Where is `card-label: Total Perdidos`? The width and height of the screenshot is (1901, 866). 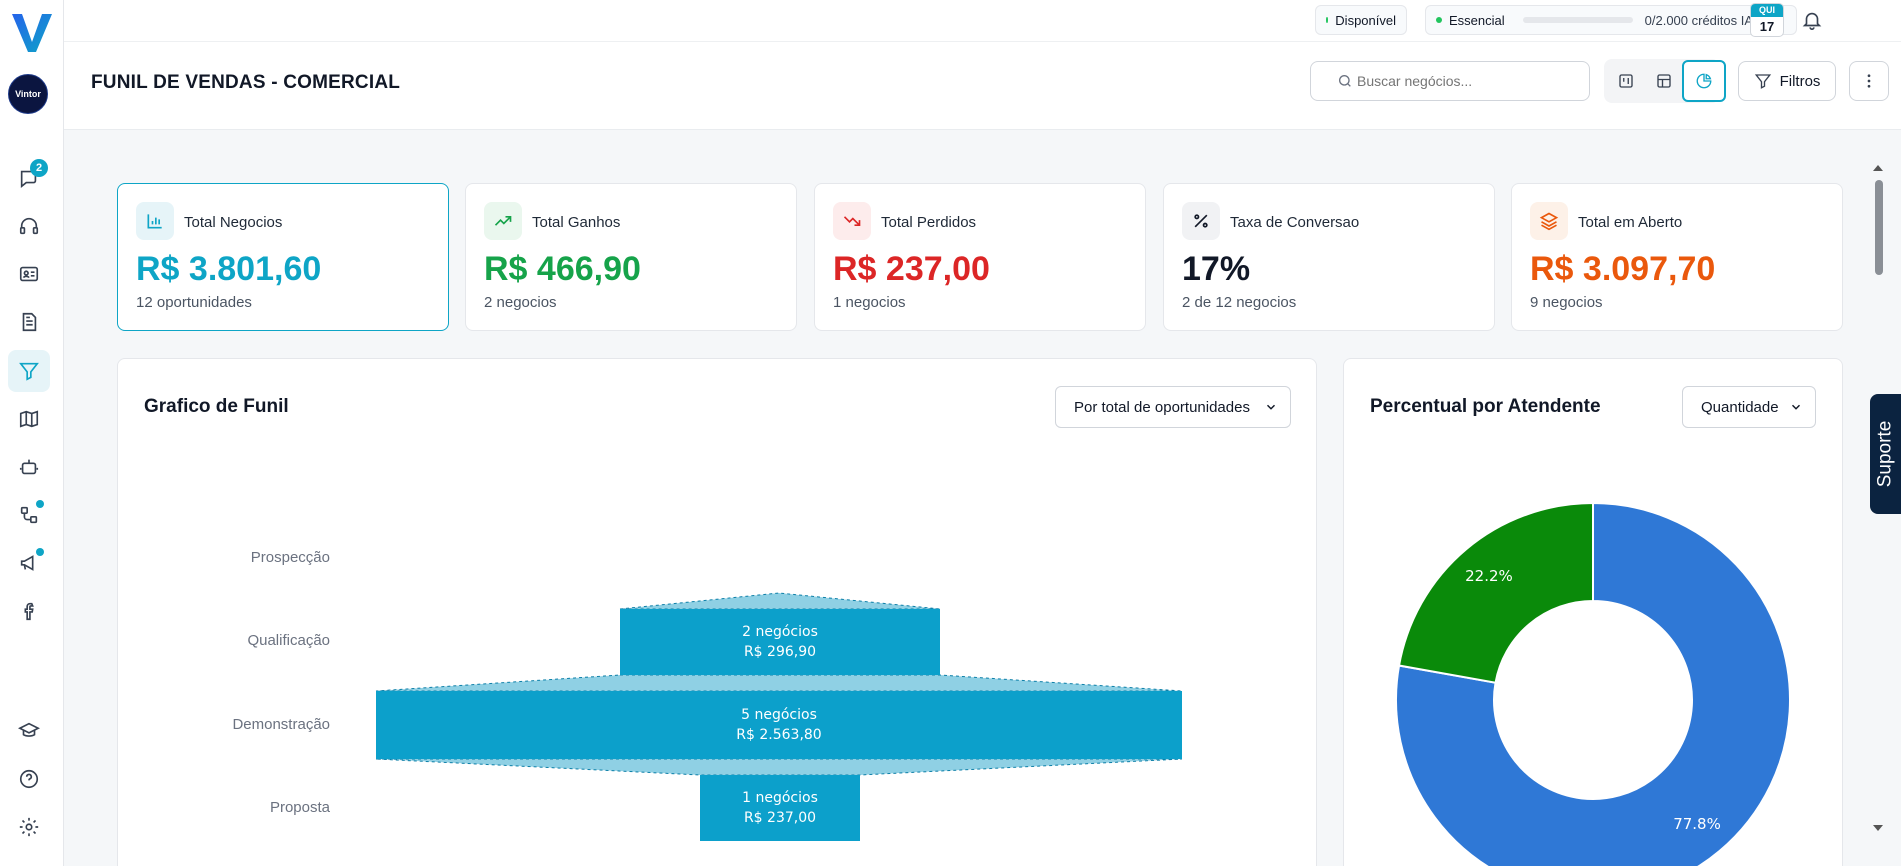 card-label: Total Perdidos is located at coordinates (929, 222).